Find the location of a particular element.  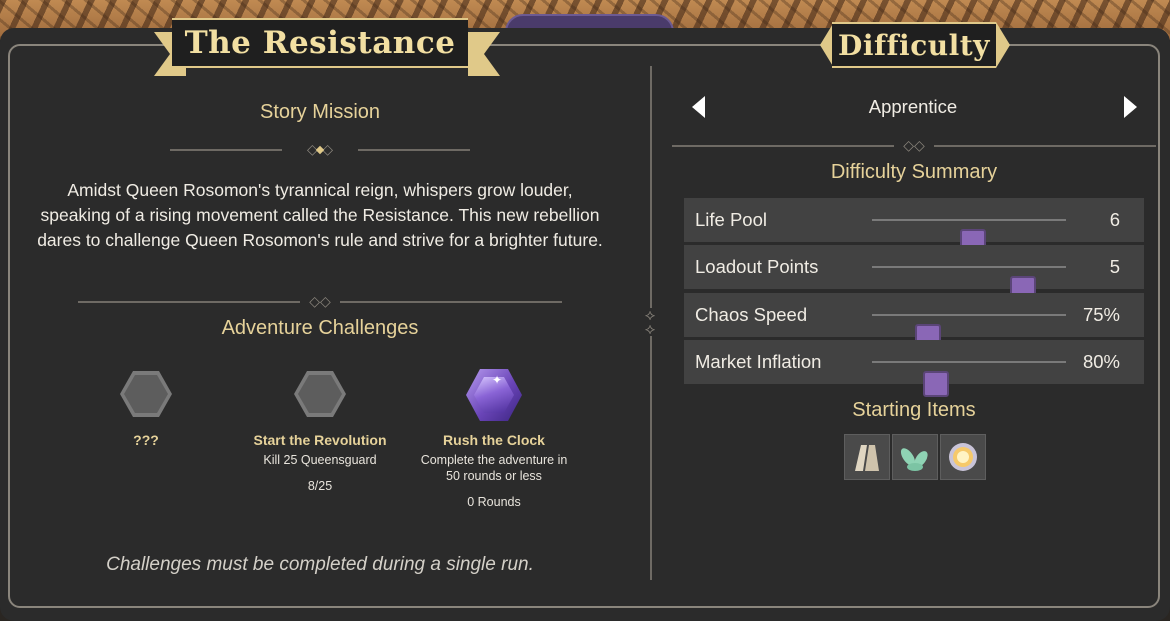

mission-title-banner: The Resistance is located at coordinates (320, 43).